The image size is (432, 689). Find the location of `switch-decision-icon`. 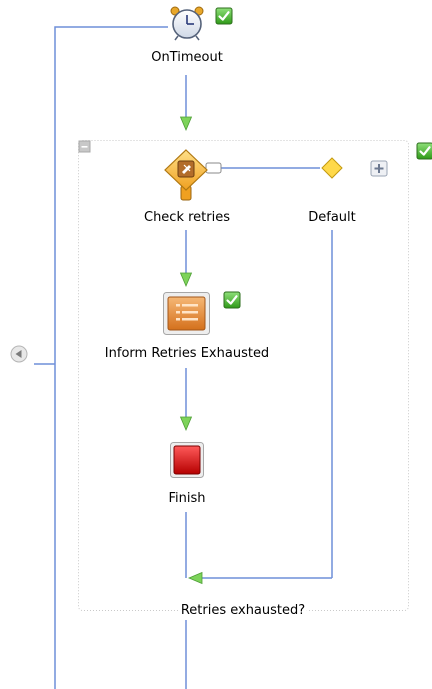

switch-decision-icon is located at coordinates (193, 175).